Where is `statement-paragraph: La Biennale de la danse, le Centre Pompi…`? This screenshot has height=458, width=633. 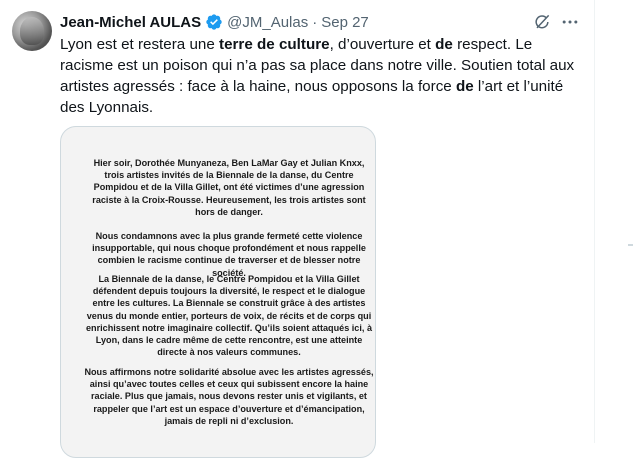 statement-paragraph: La Biennale de la danse, le Centre Pompi… is located at coordinates (229, 316).